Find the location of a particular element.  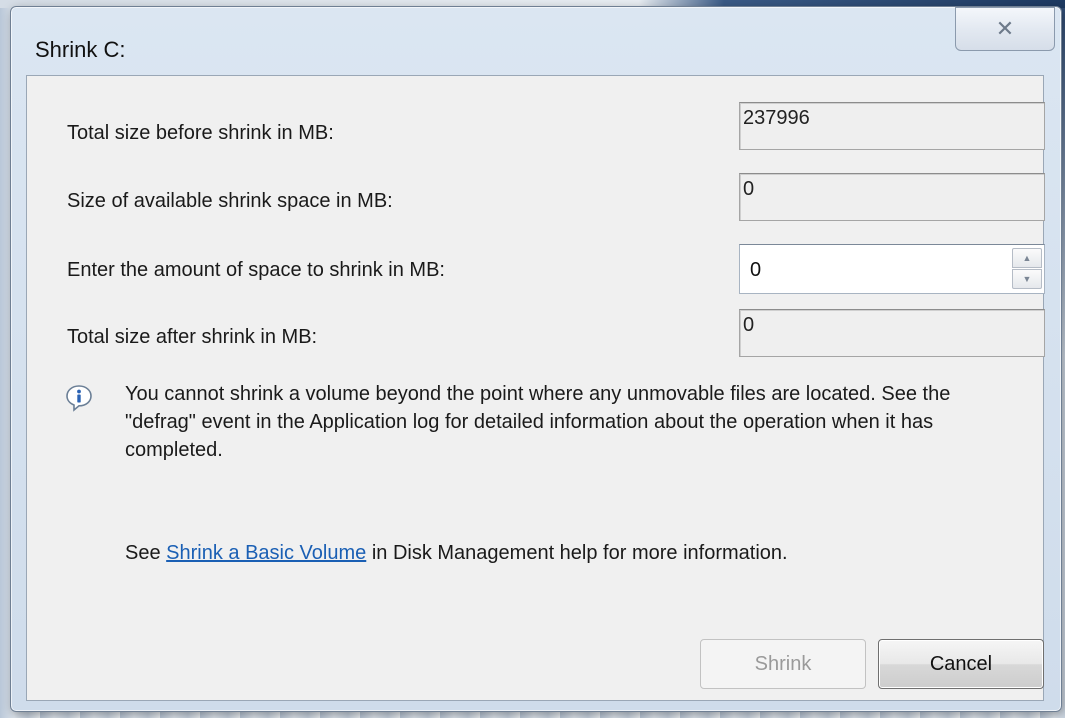

close-button: ✕ is located at coordinates (1005, 29).